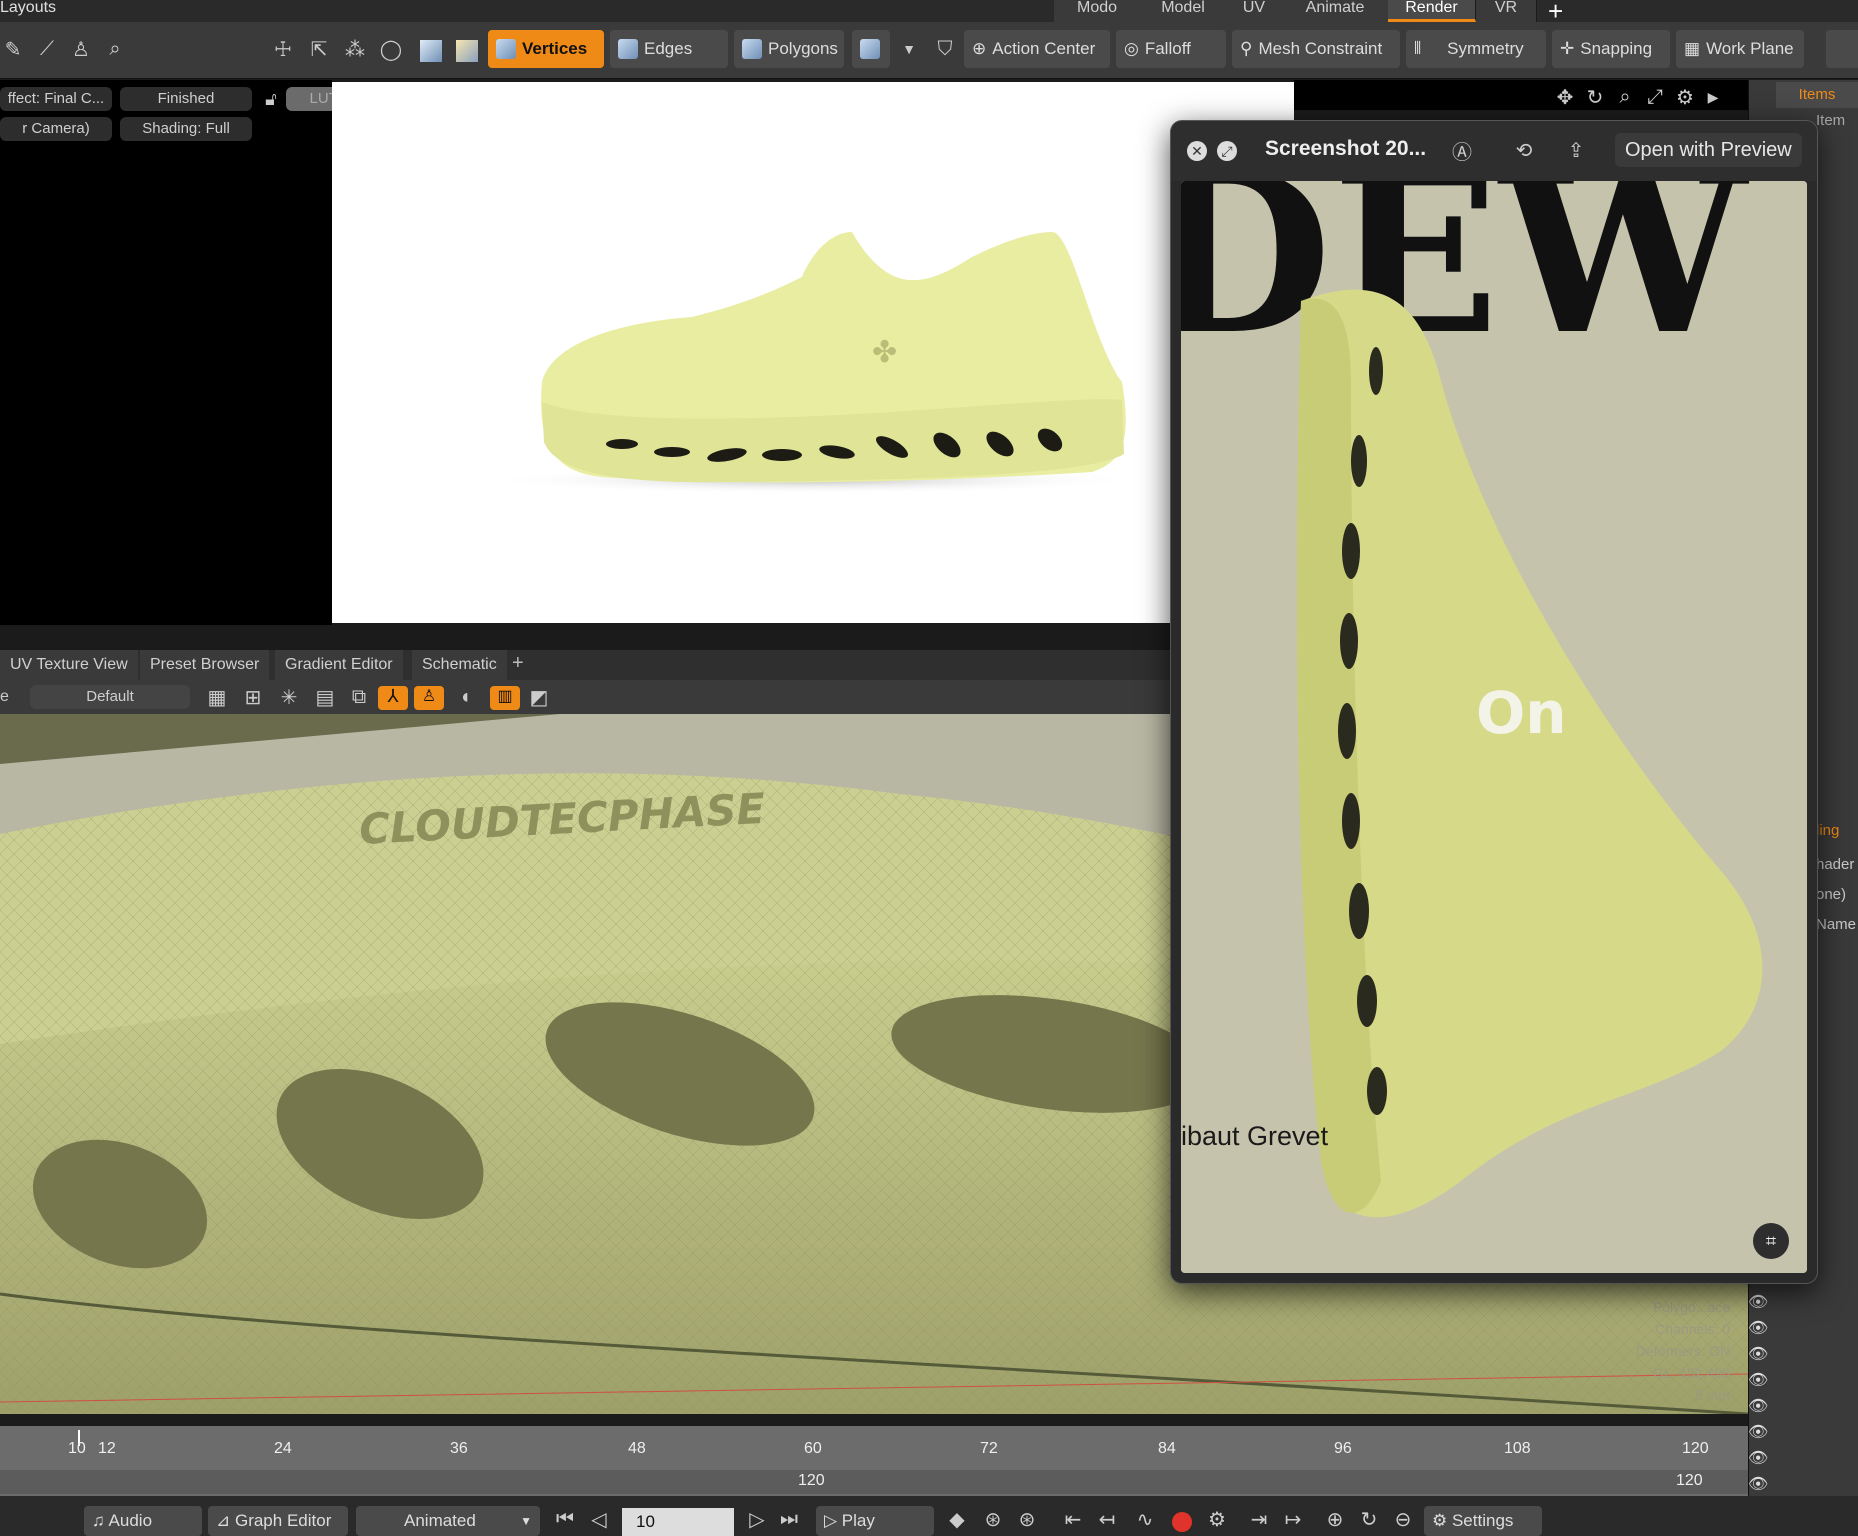 This screenshot has height=1536, width=1858. Describe the element at coordinates (81, 49) in the screenshot. I see `stamp-icon: ♙` at that location.